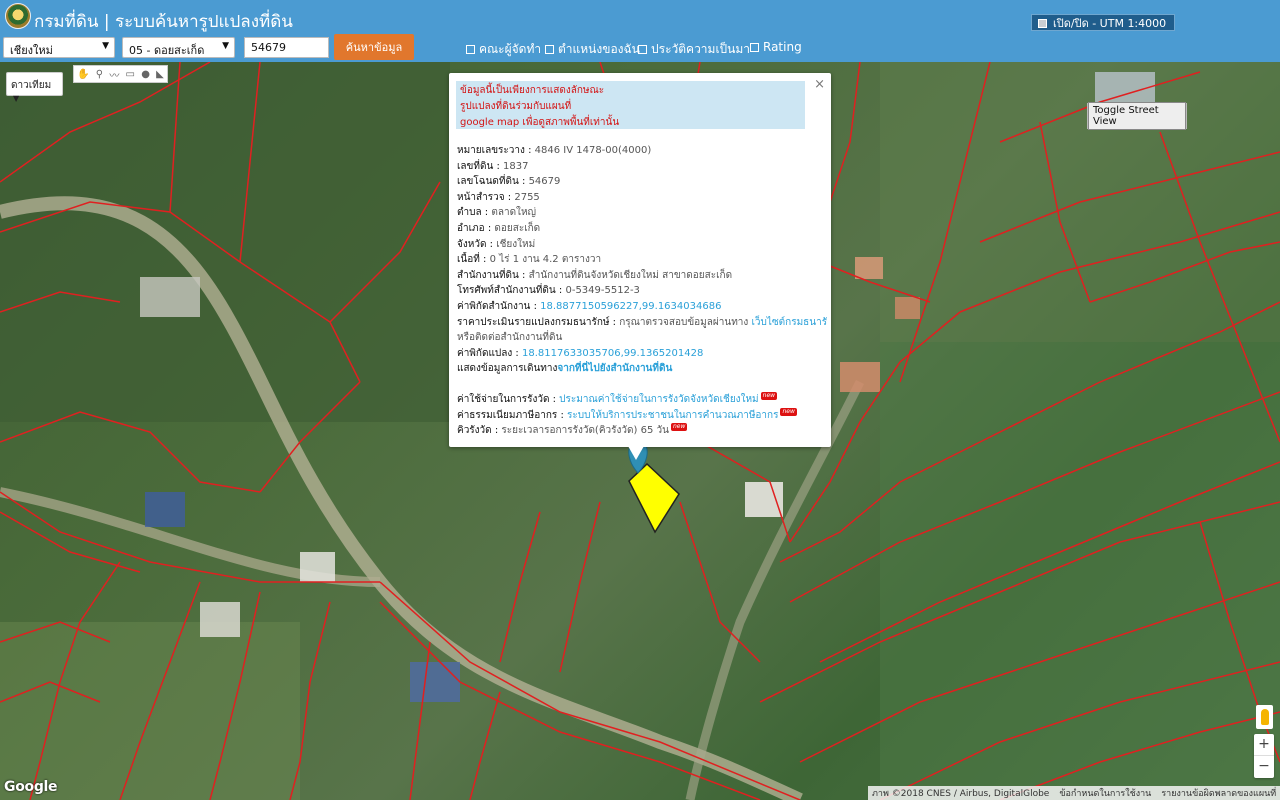 This screenshot has height=800, width=1280. What do you see at coordinates (474, 228) in the screenshot?
I see `district-label: อำเภอ :` at bounding box center [474, 228].